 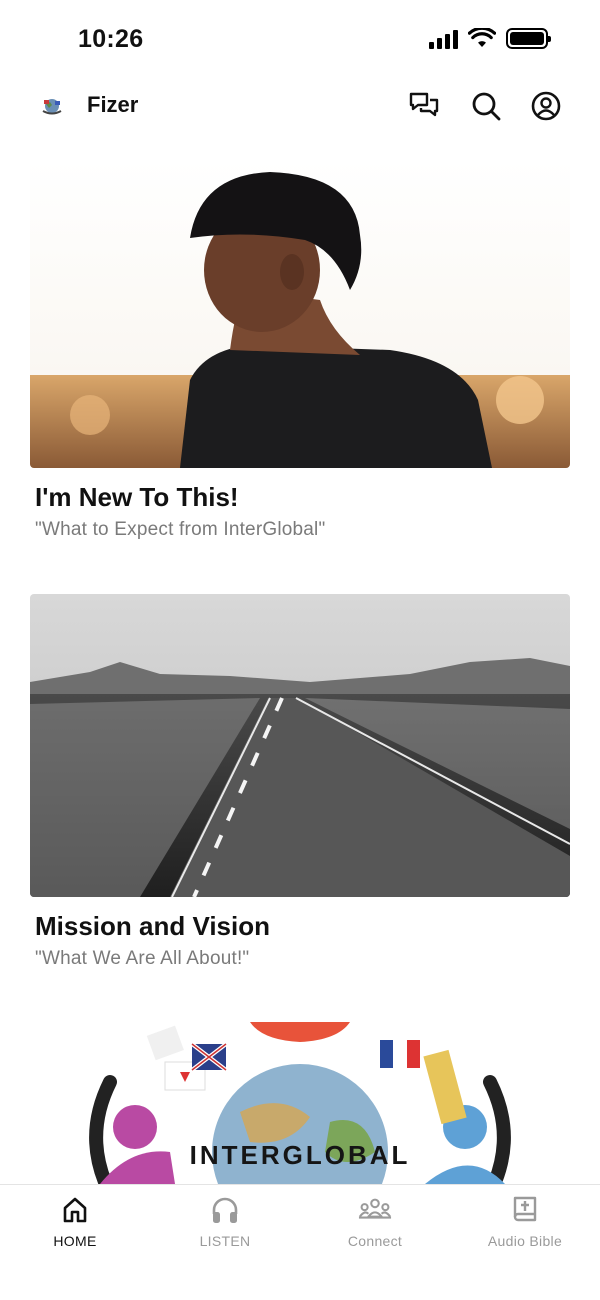 What do you see at coordinates (528, 38) in the screenshot?
I see `battery-icon` at bounding box center [528, 38].